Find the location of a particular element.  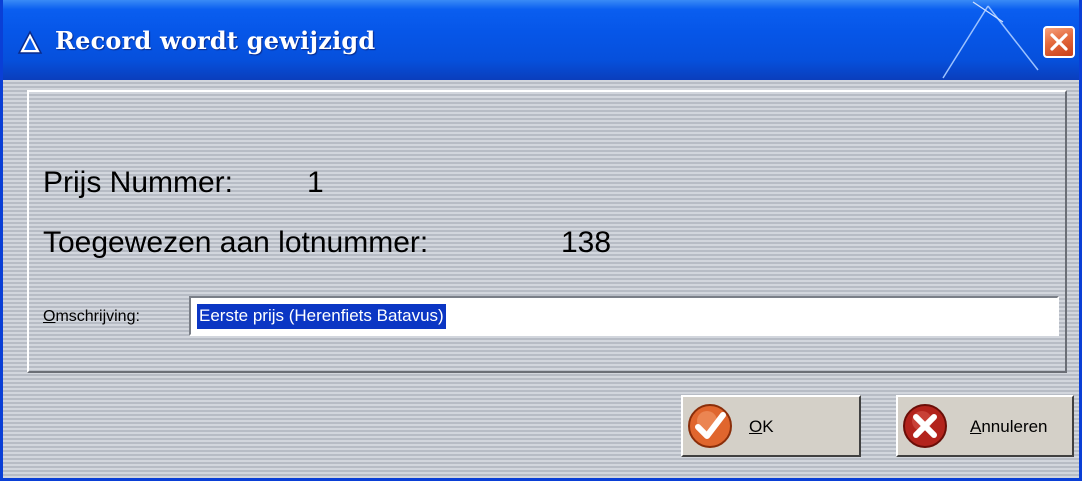

ok-label-accel: O is located at coordinates (756, 426).